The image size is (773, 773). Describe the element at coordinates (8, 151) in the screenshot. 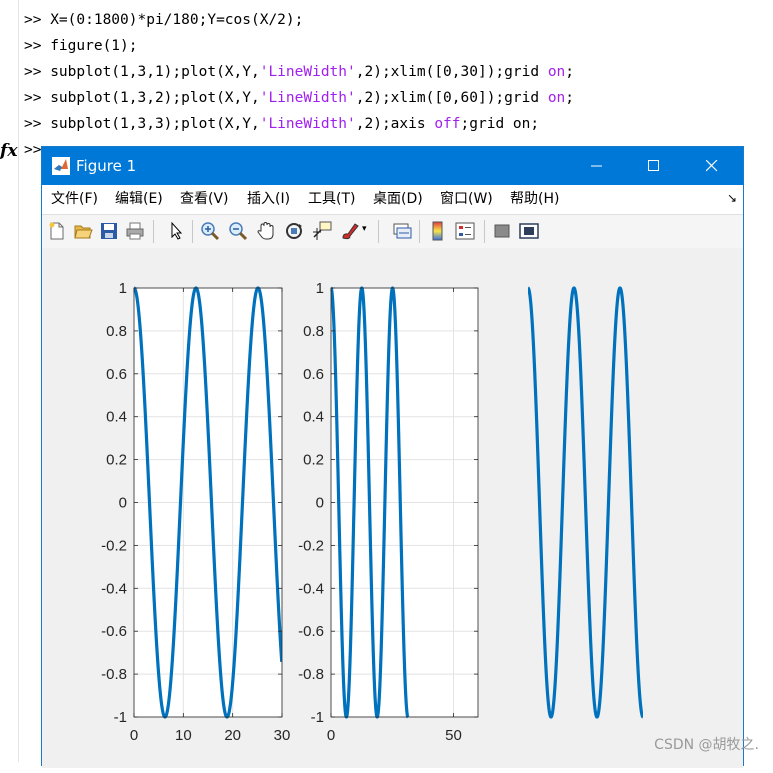

I see `fx-icon: fx` at that location.